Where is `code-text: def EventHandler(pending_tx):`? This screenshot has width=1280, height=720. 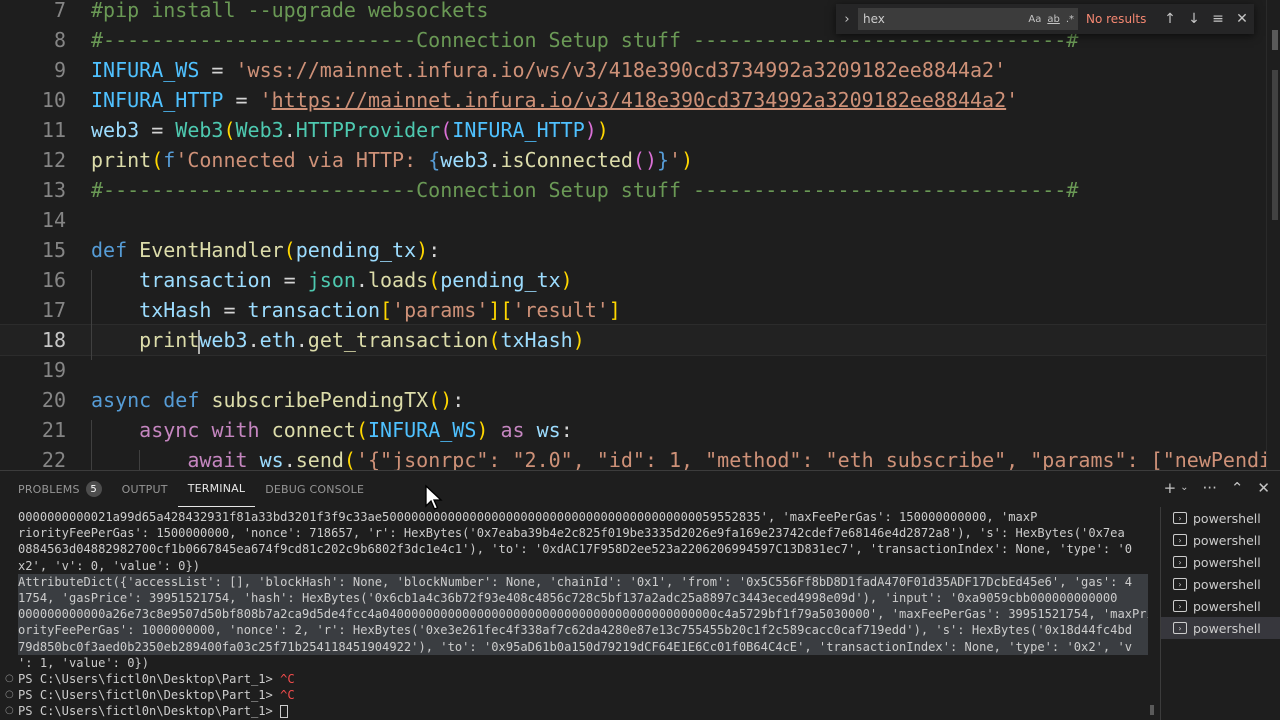
code-text: def EventHandler(pending_tx): is located at coordinates (265, 250).